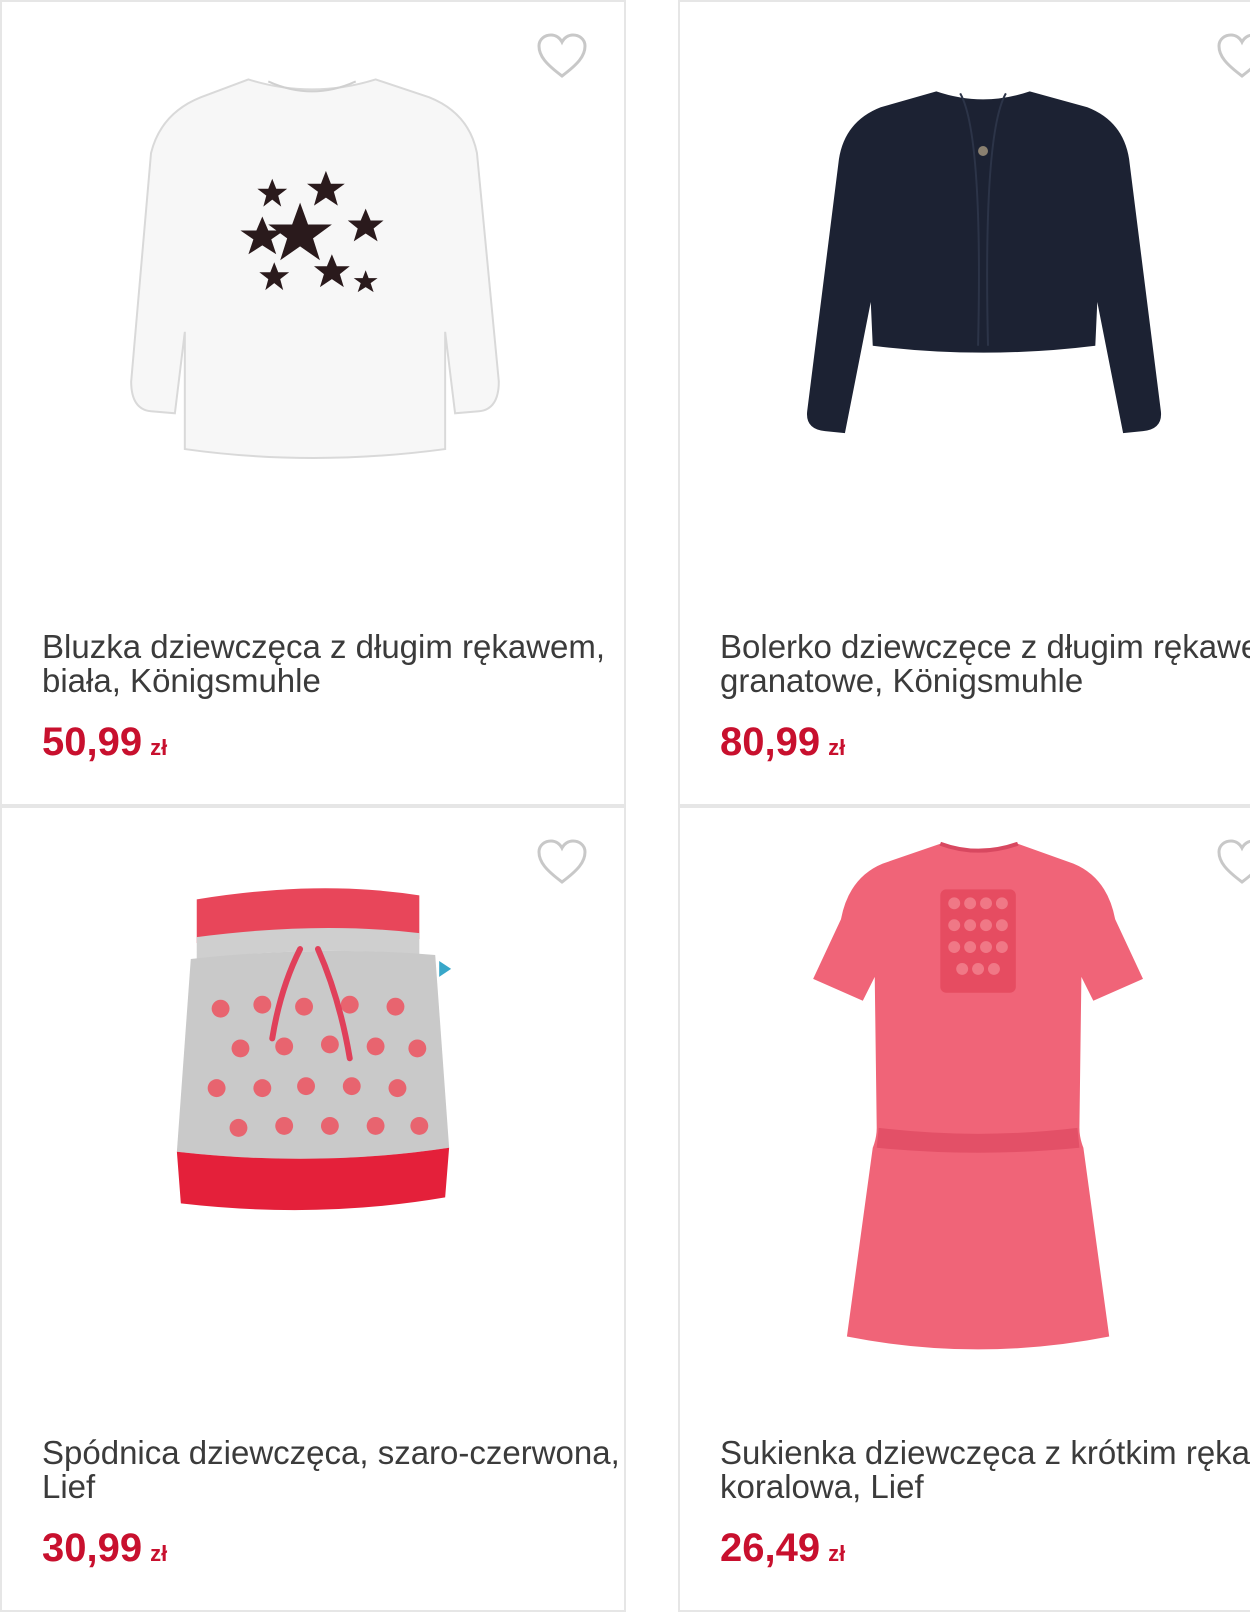  What do you see at coordinates (978, 1095) in the screenshot?
I see `coral-dress-image` at bounding box center [978, 1095].